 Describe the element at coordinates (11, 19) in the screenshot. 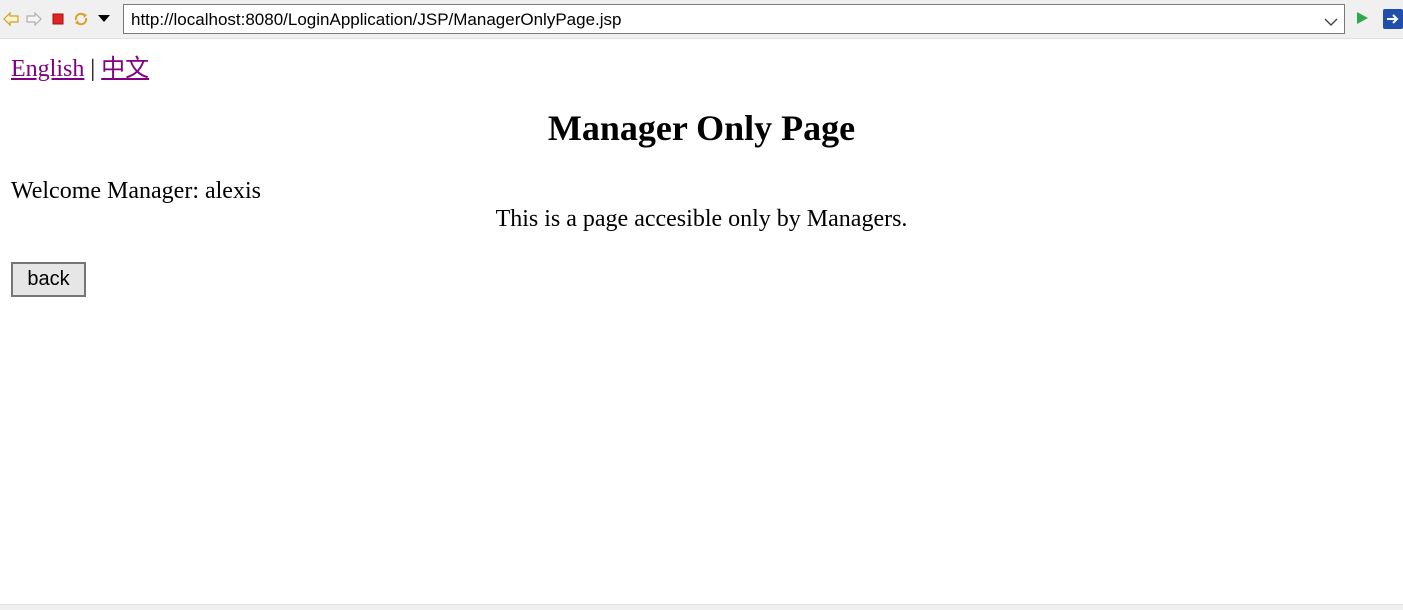

I see `back-arrow-icon` at that location.